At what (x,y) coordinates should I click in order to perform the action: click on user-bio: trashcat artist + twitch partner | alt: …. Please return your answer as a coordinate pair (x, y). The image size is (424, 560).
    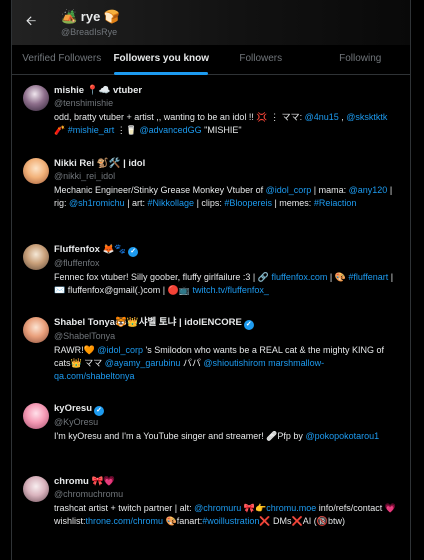
    Looking at the image, I should click on (226, 515).